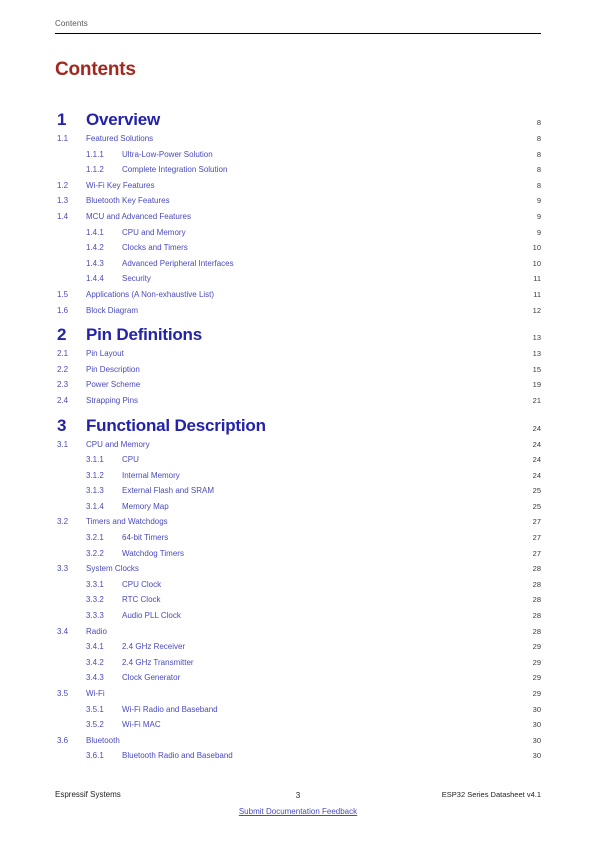  I want to click on toc-entry: 1.4.1 CPU and Memory 9, so click(298, 234).